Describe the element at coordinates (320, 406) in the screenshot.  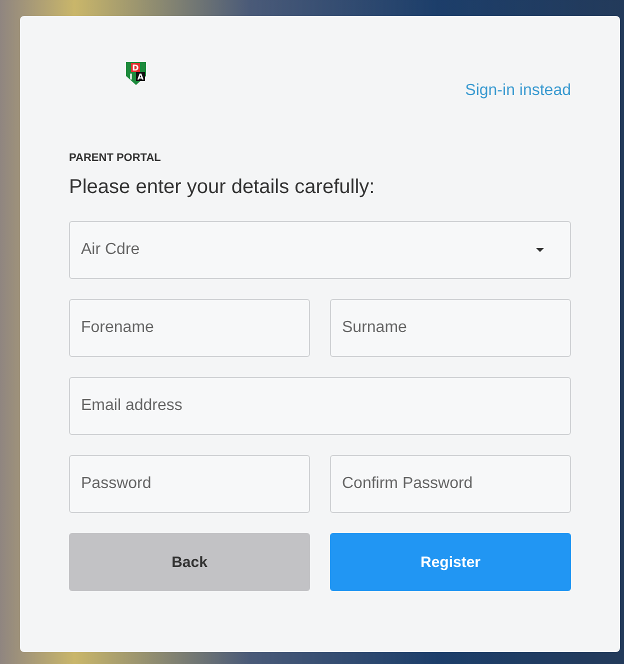
I see `input-field: Email address` at that location.